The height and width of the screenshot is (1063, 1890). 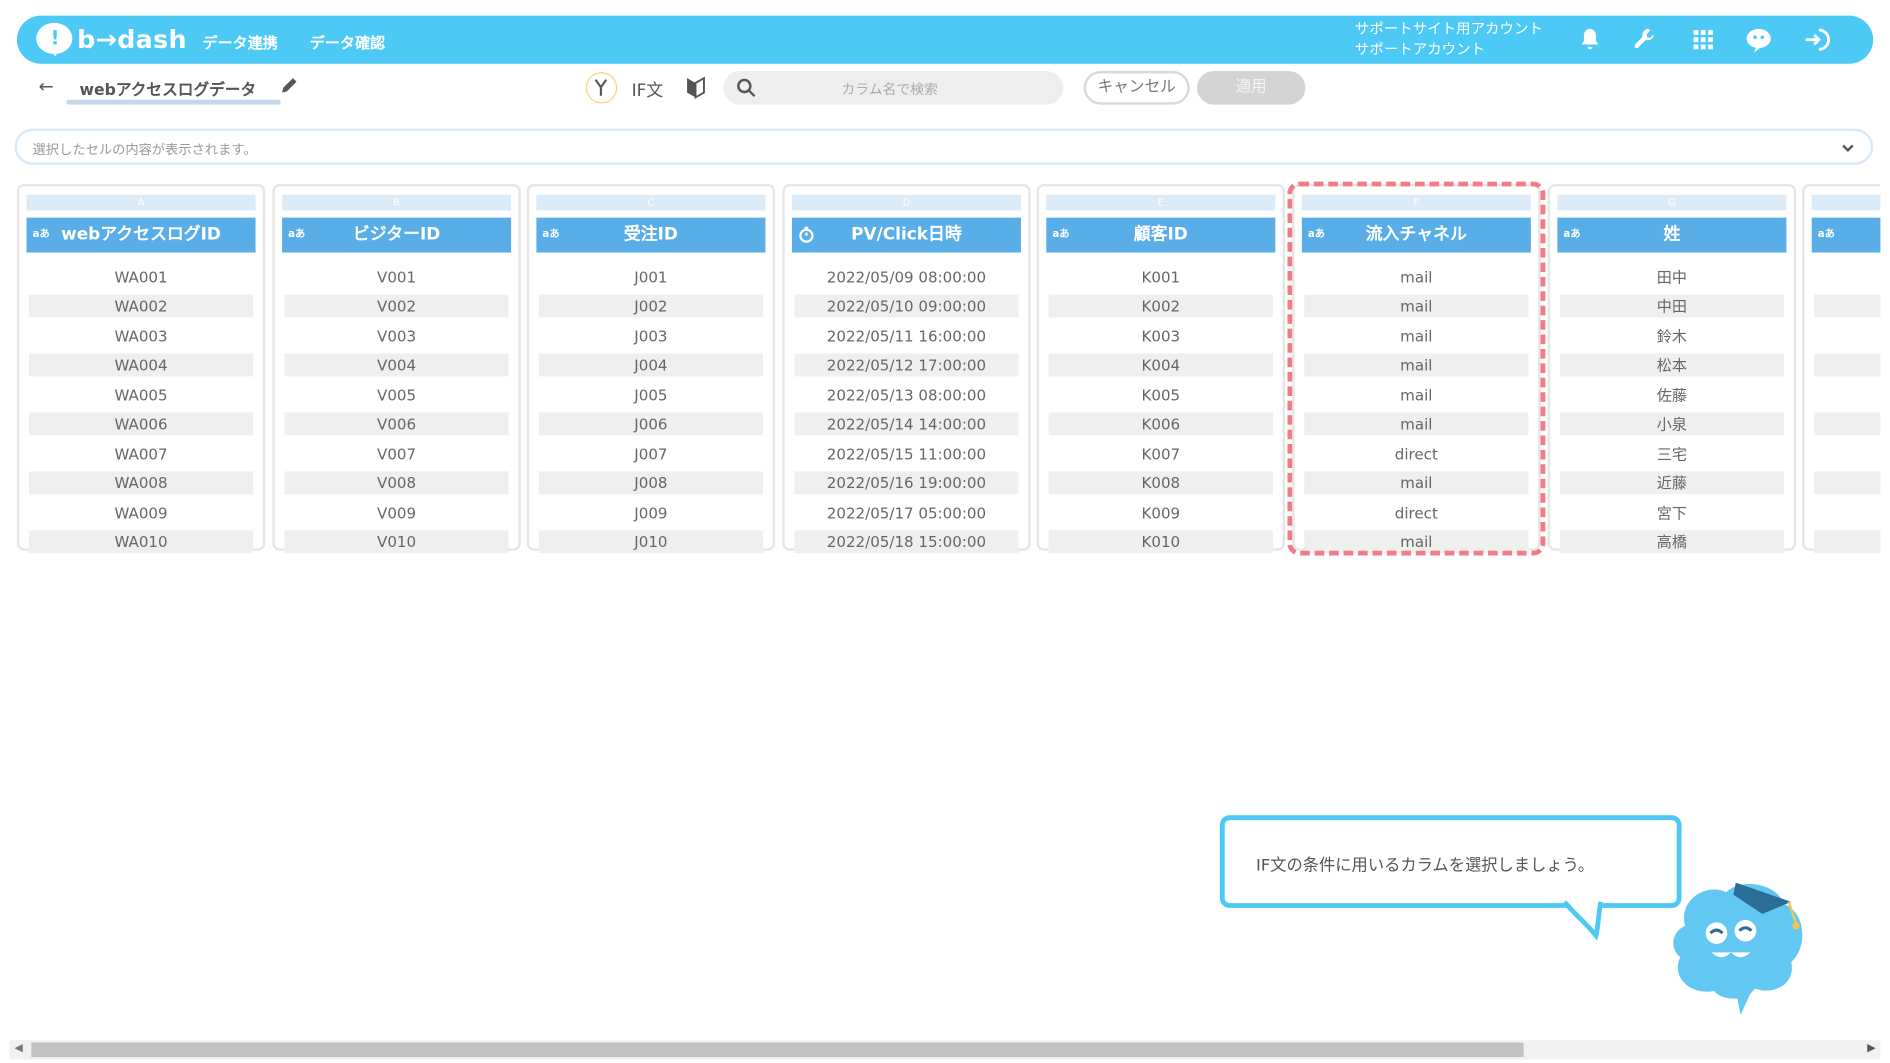 I want to click on table-cell: 2022/05/18 15:00:00, so click(x=906, y=542).